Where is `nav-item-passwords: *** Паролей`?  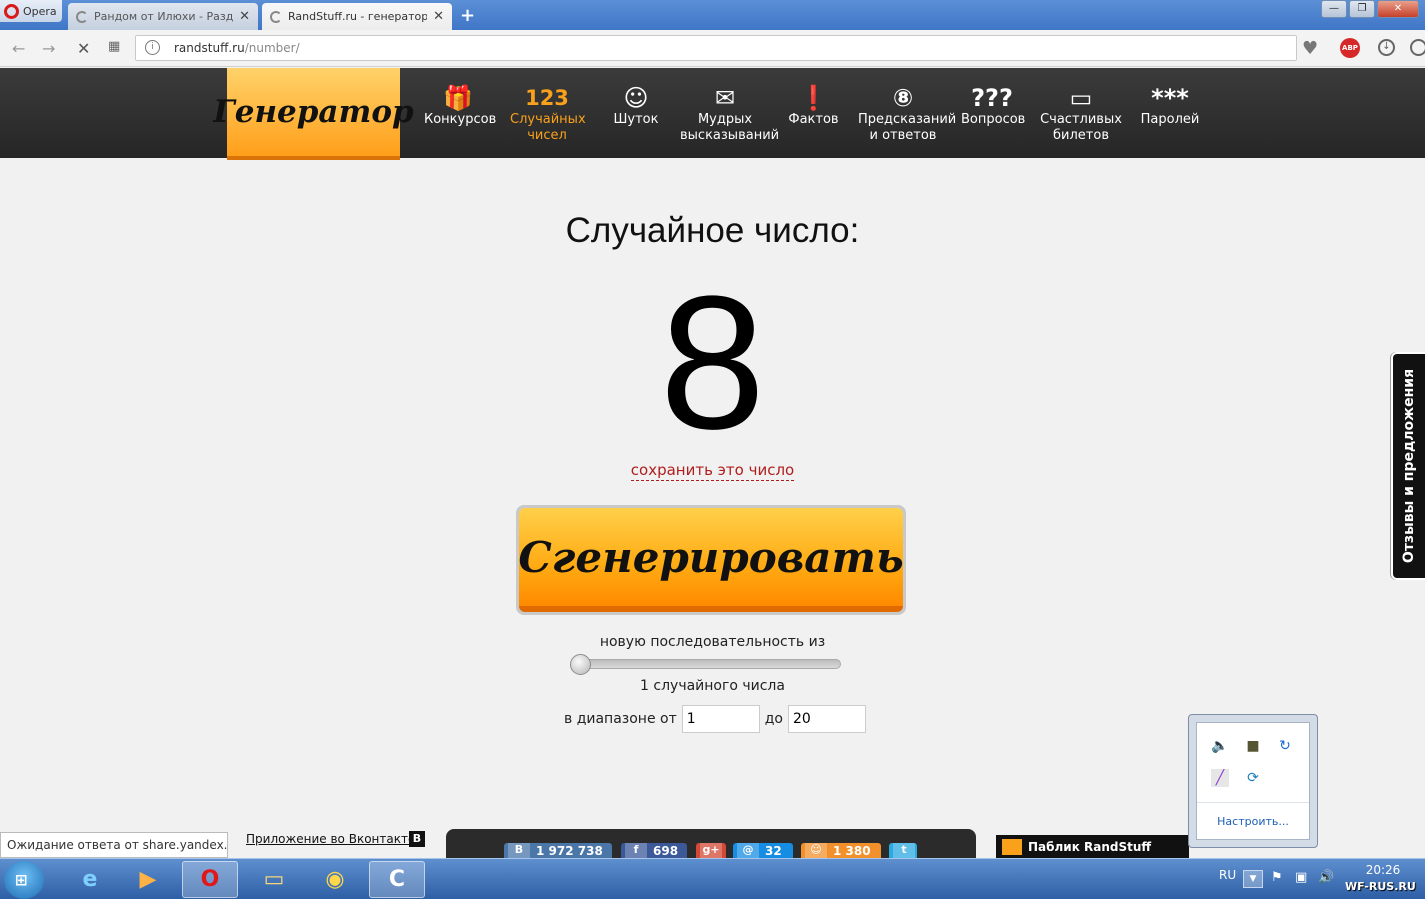 nav-item-passwords: *** Паролей is located at coordinates (1170, 113).